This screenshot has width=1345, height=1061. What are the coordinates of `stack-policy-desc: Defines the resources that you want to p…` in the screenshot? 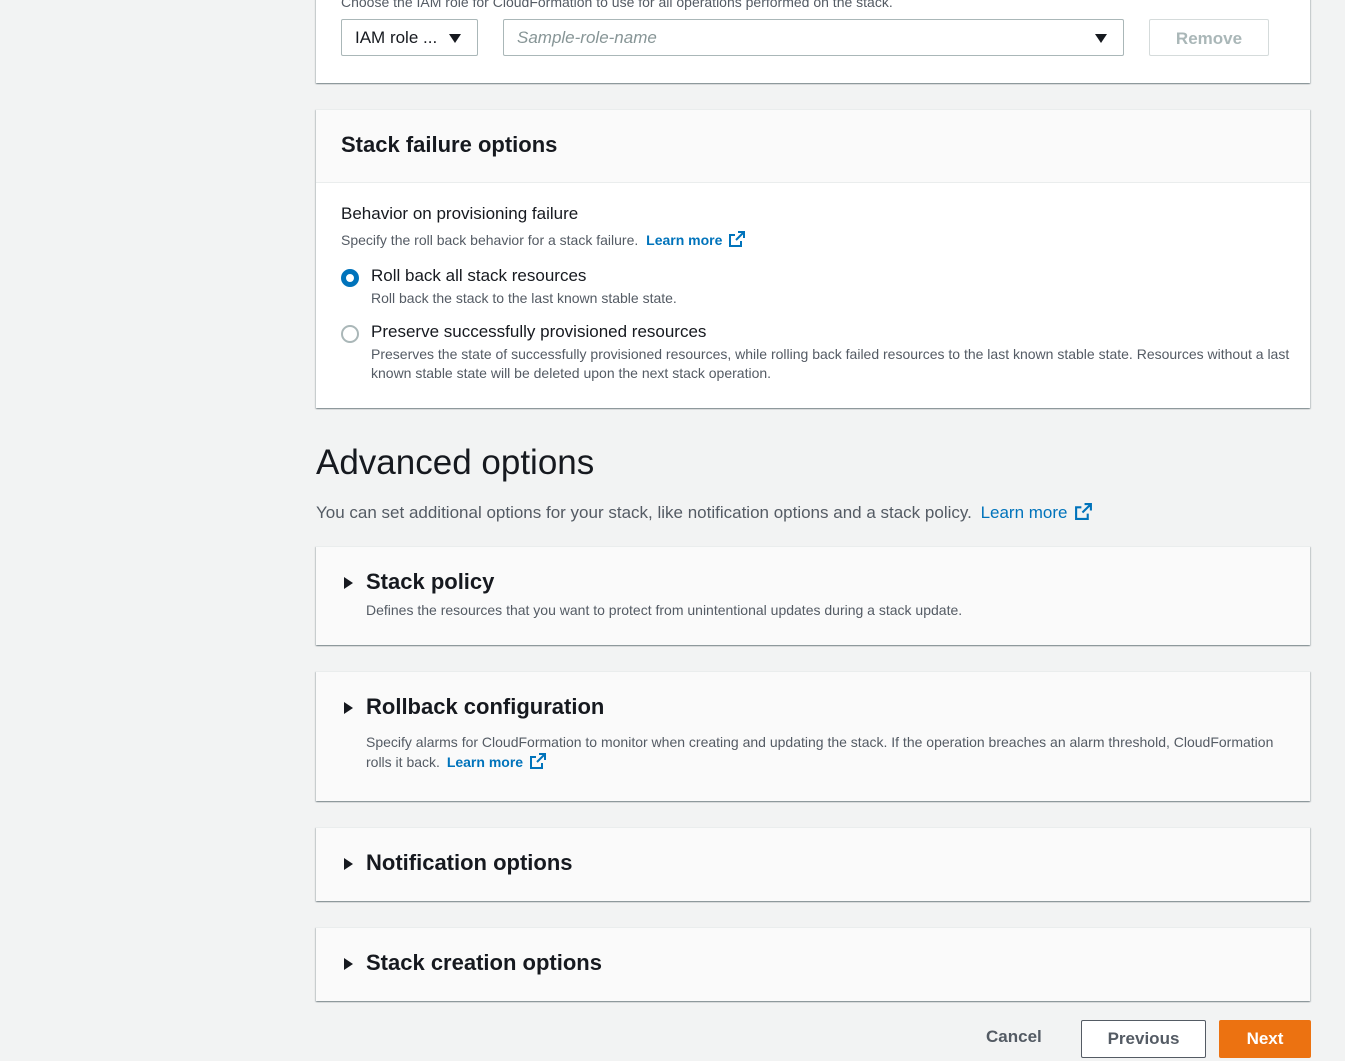 It's located at (664, 610).